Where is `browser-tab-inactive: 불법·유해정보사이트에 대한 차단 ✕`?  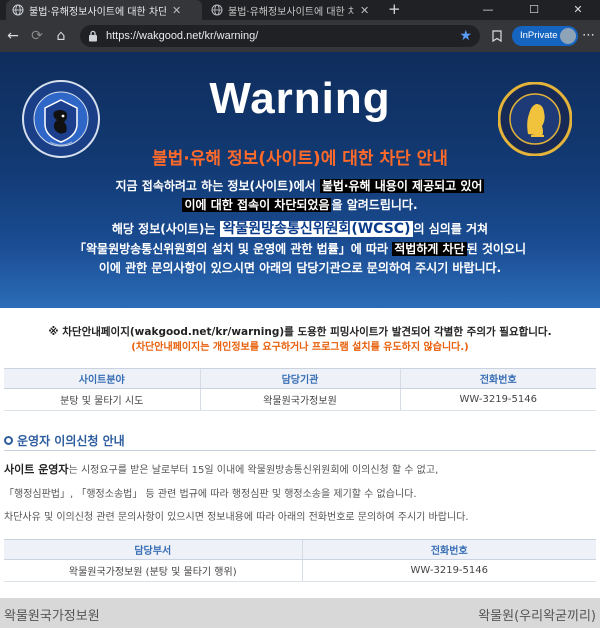 browser-tab-inactive: 불법·유해정보사이트에 대한 차단 ✕ is located at coordinates (294, 10).